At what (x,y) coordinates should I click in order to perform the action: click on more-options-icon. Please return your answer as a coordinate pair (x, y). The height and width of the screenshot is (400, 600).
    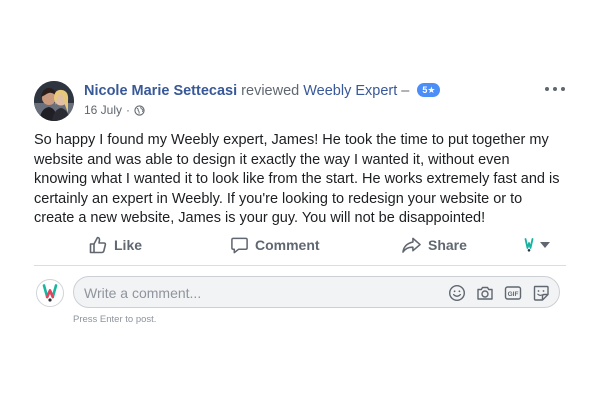
    Looking at the image, I should click on (555, 89).